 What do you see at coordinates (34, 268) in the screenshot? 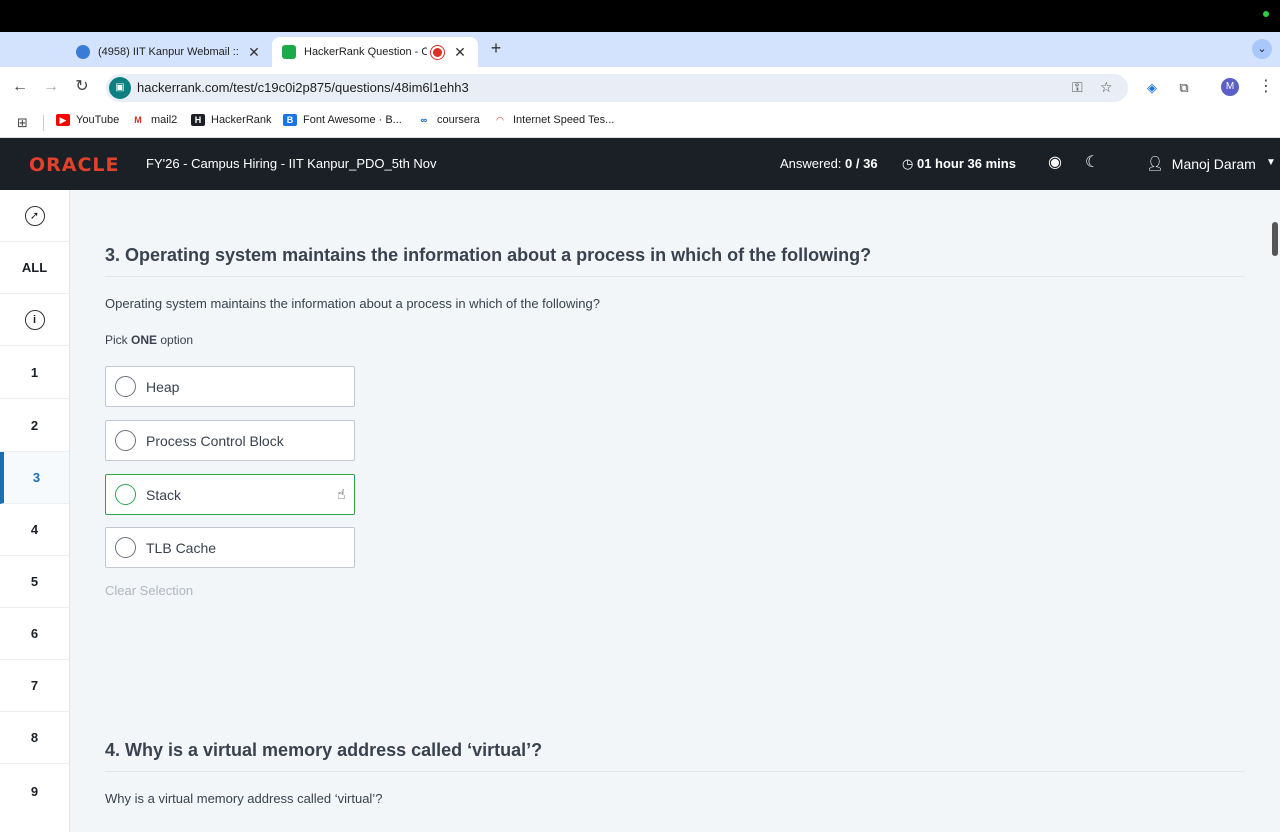
I see `sidebar-item-all: ALL` at bounding box center [34, 268].